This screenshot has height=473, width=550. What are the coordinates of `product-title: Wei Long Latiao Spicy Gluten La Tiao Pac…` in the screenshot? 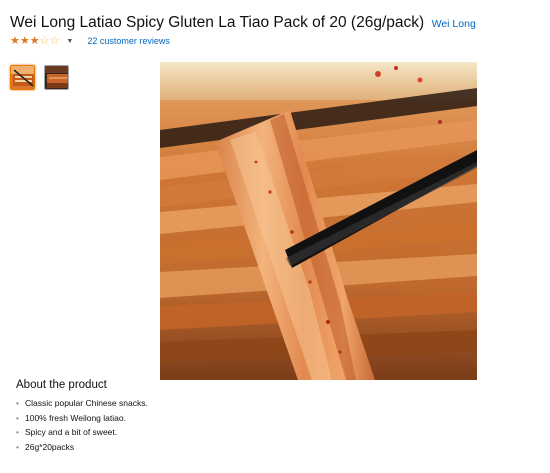 It's located at (217, 22).